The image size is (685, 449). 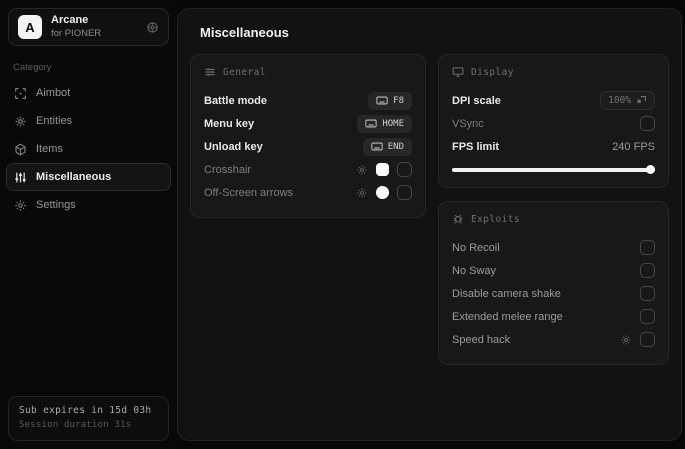 I want to click on sidebar-item-label: Miscellaneous, so click(x=74, y=177).